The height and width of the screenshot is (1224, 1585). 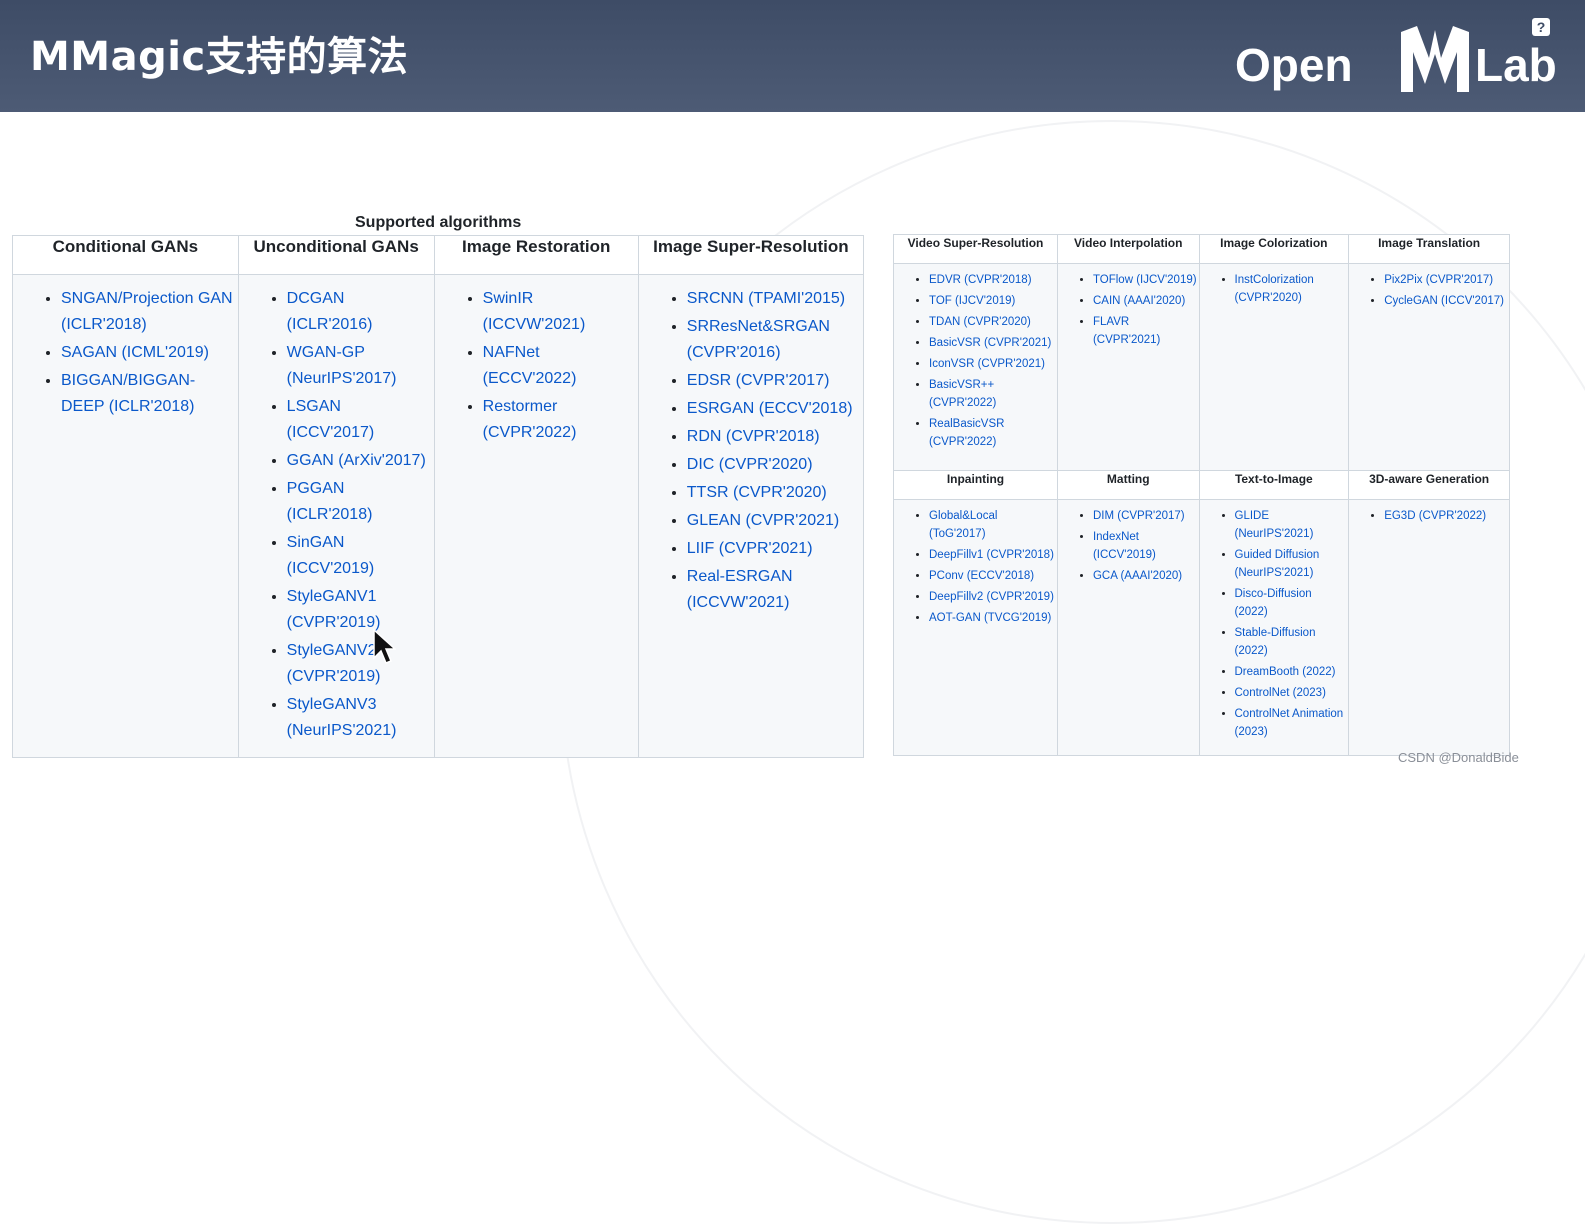 What do you see at coordinates (1291, 289) in the screenshot?
I see `algorithm-link: InstColorization (CVPR'2020)` at bounding box center [1291, 289].